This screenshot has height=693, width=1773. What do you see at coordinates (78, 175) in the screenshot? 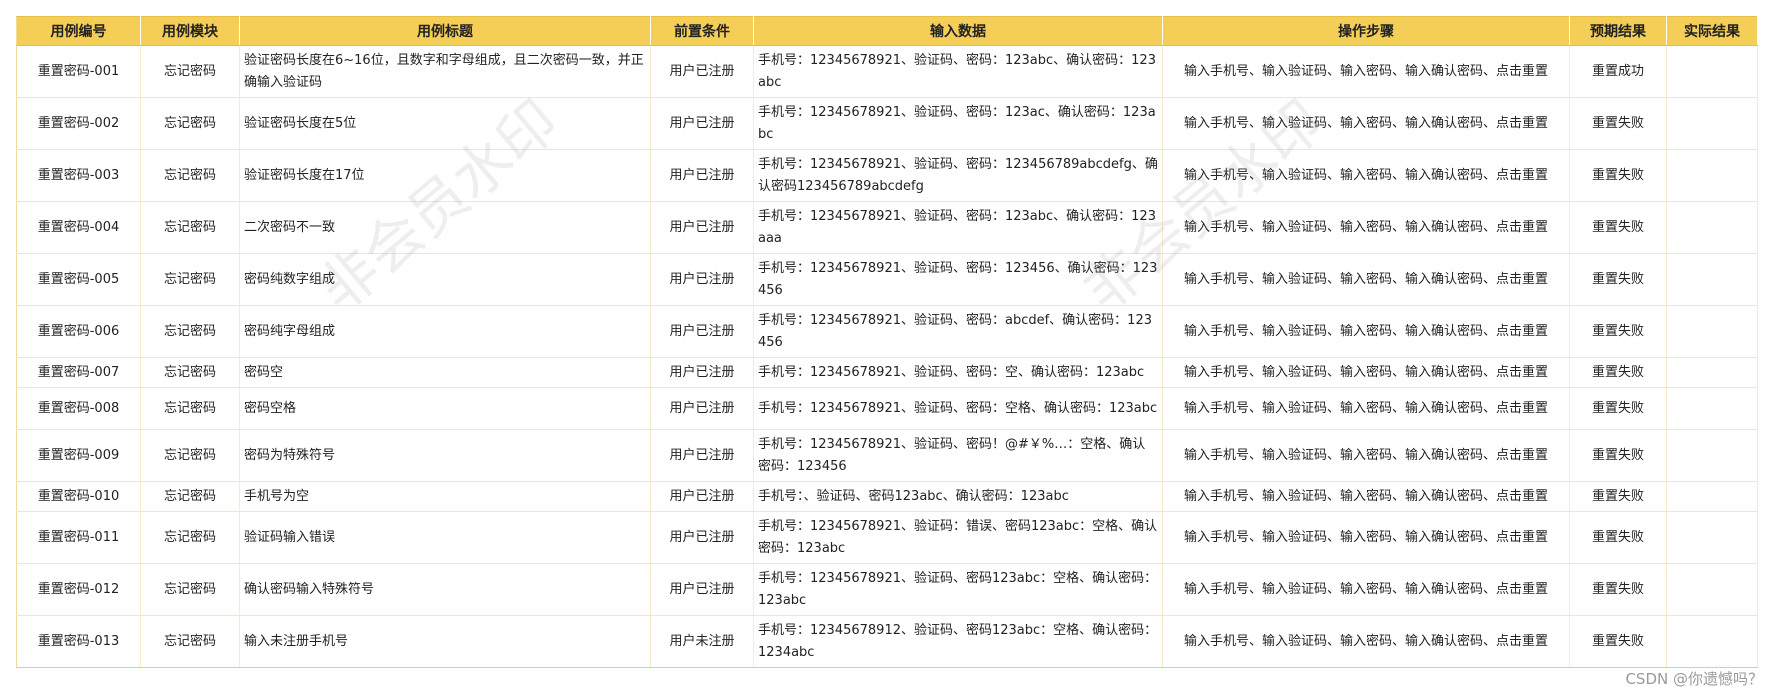
I see `cell-case-id: 重置密码-003` at bounding box center [78, 175].